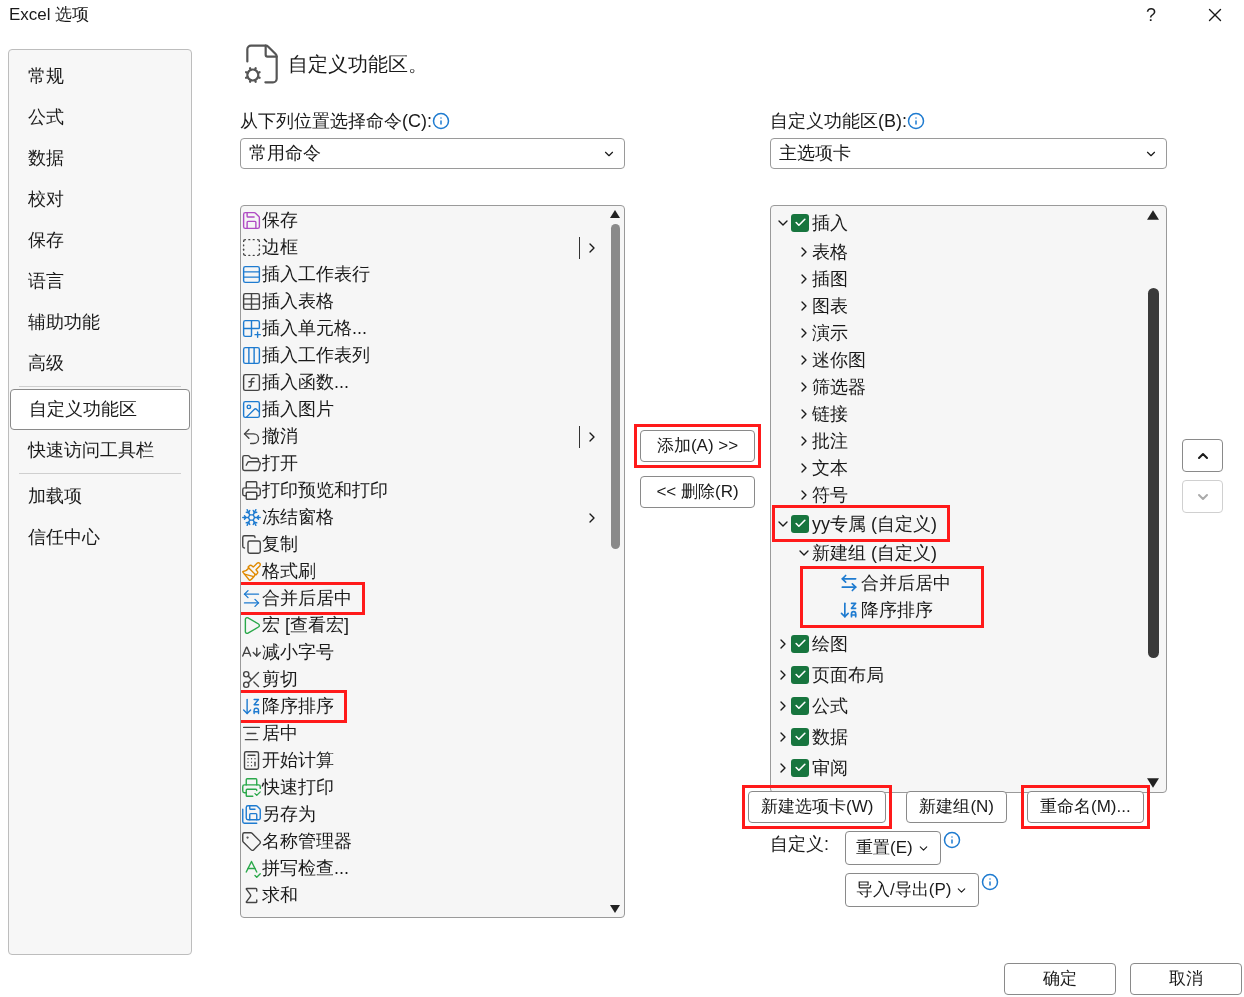 This screenshot has width=1244, height=997. I want to click on sidebar-item: 加载项, so click(100, 496).